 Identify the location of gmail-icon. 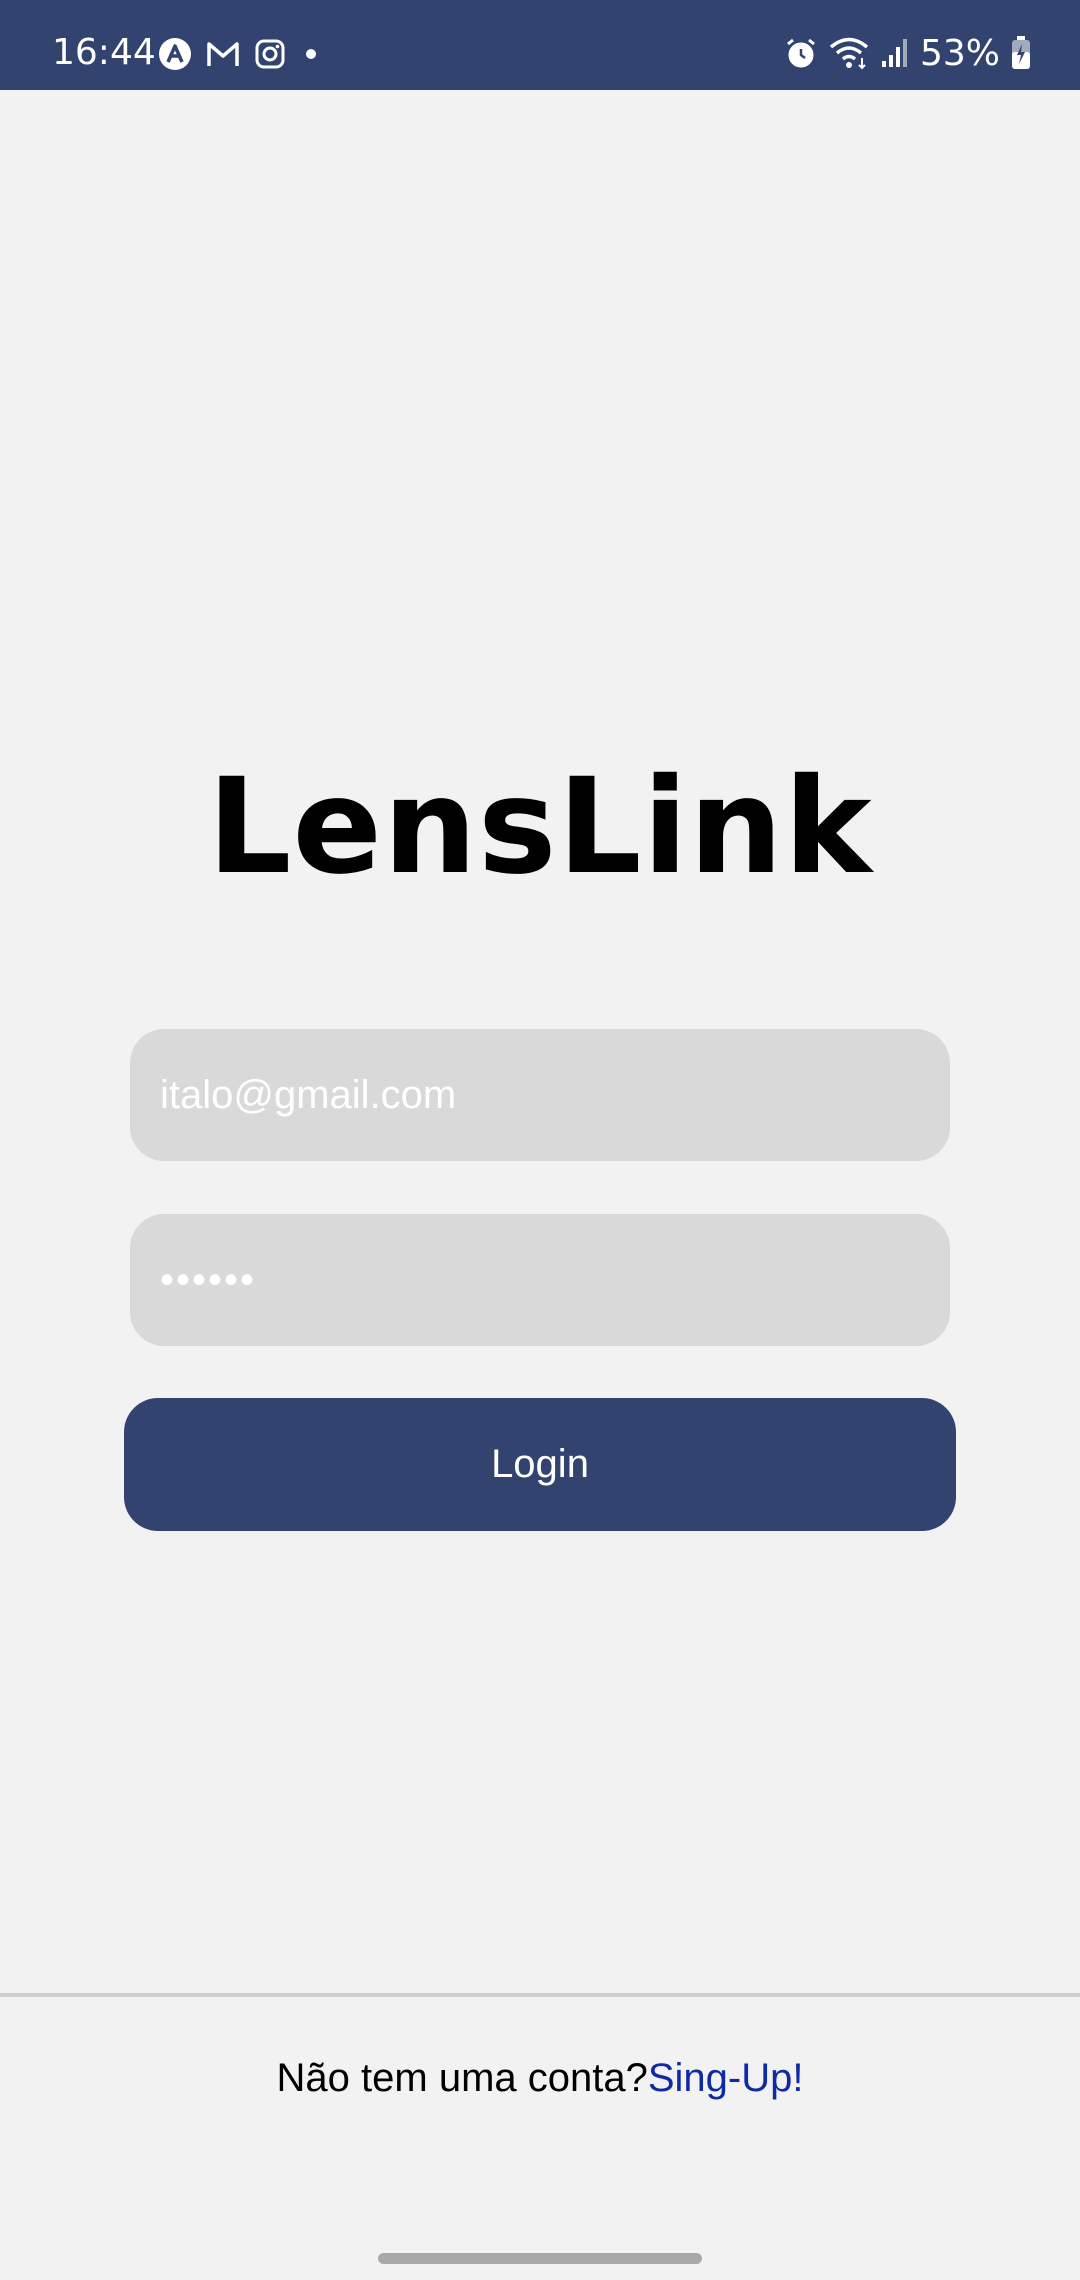
(223, 54).